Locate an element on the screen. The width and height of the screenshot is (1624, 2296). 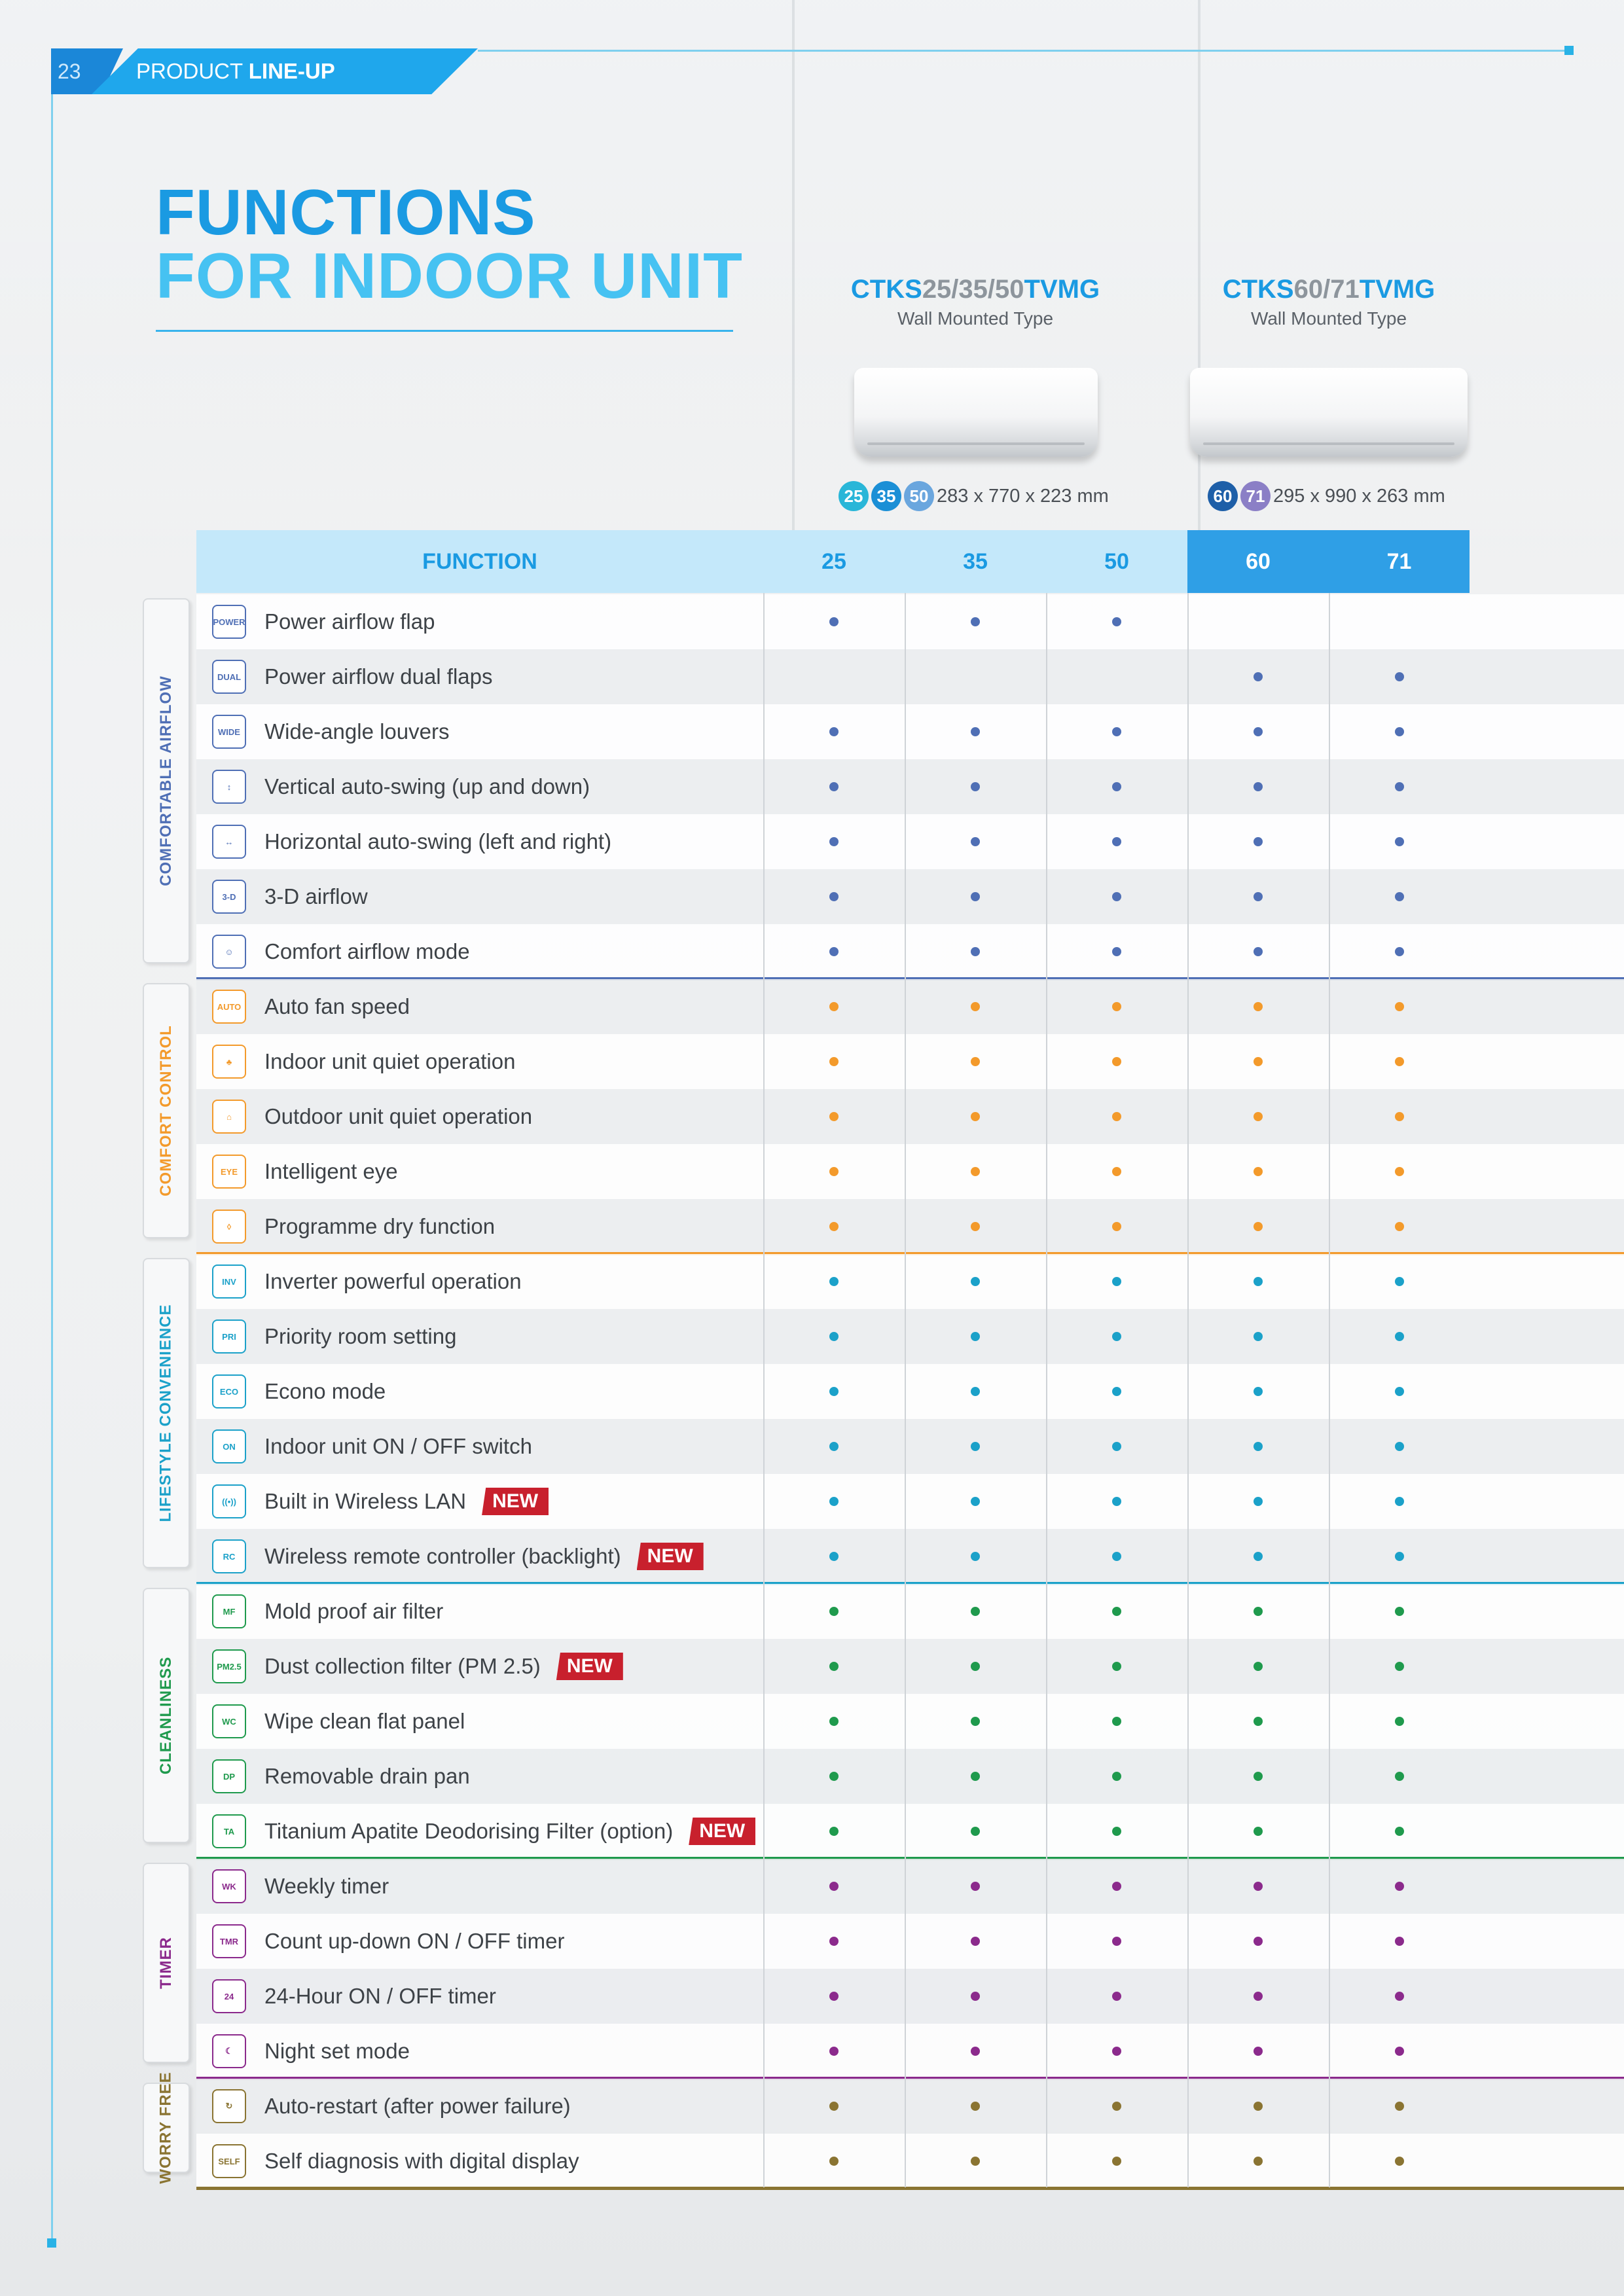
frame-corner-square is located at coordinates (1569, 50).